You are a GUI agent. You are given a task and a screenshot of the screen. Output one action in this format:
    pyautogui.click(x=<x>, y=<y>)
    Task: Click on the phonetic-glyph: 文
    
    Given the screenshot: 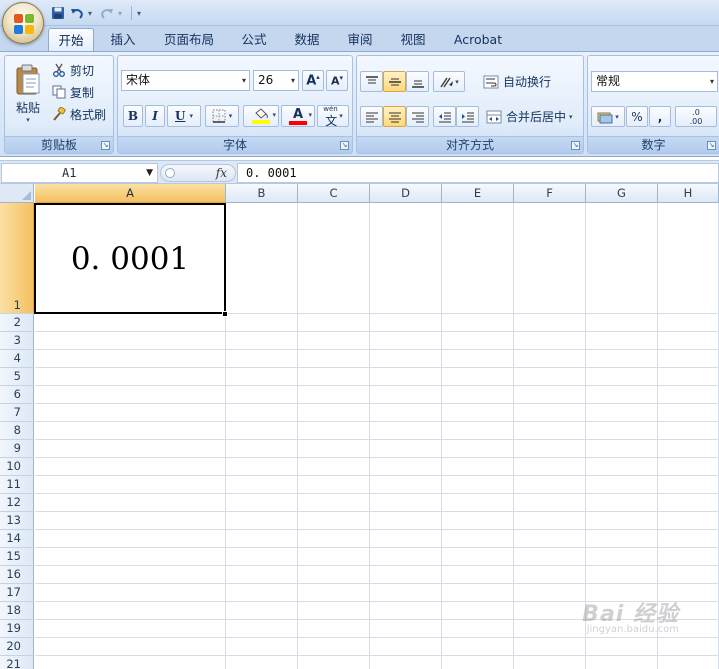 What is the action you would take?
    pyautogui.click(x=331, y=121)
    